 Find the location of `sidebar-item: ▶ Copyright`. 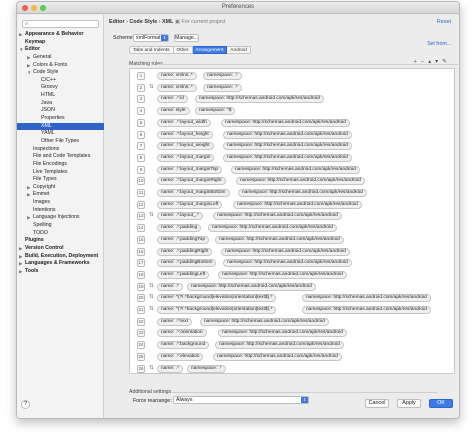

sidebar-item: ▶ Copyright is located at coordinates (60, 188).